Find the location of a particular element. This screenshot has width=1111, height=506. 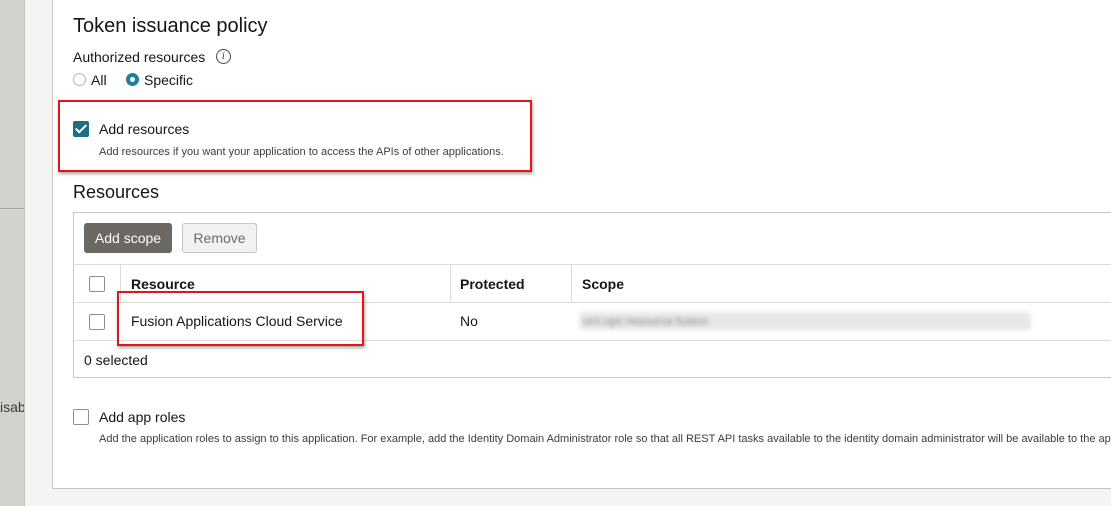

sidebar-divider is located at coordinates (12, 208).